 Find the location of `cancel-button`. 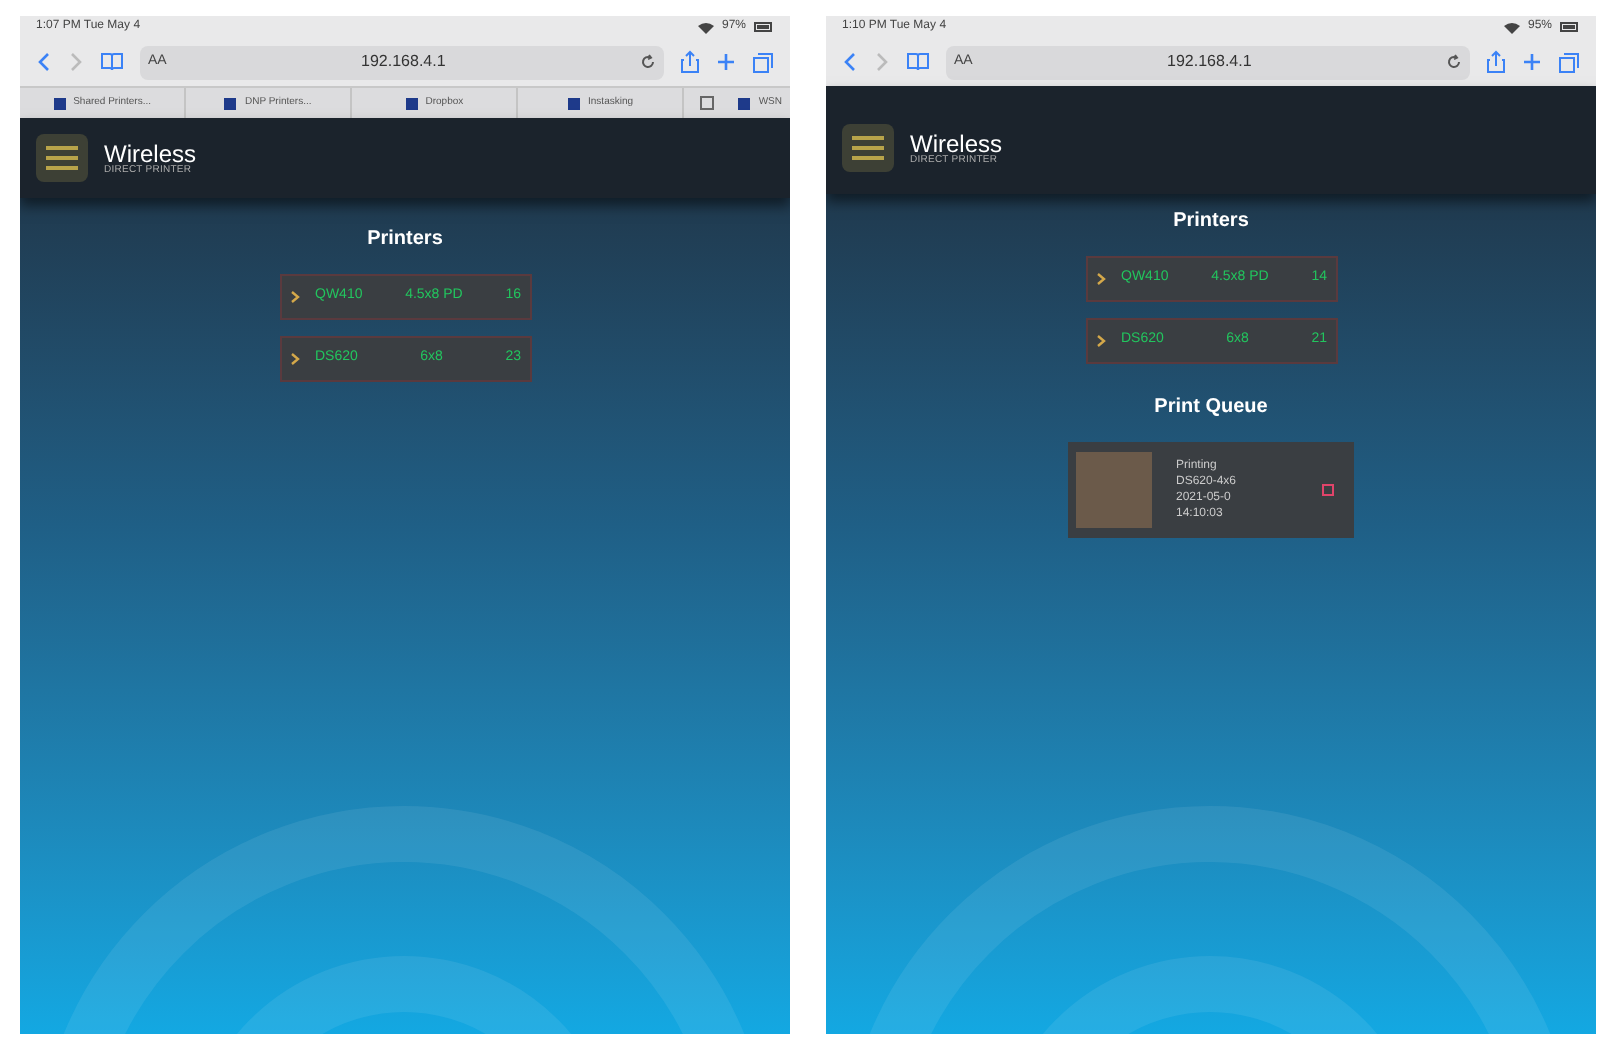

cancel-button is located at coordinates (1328, 490).